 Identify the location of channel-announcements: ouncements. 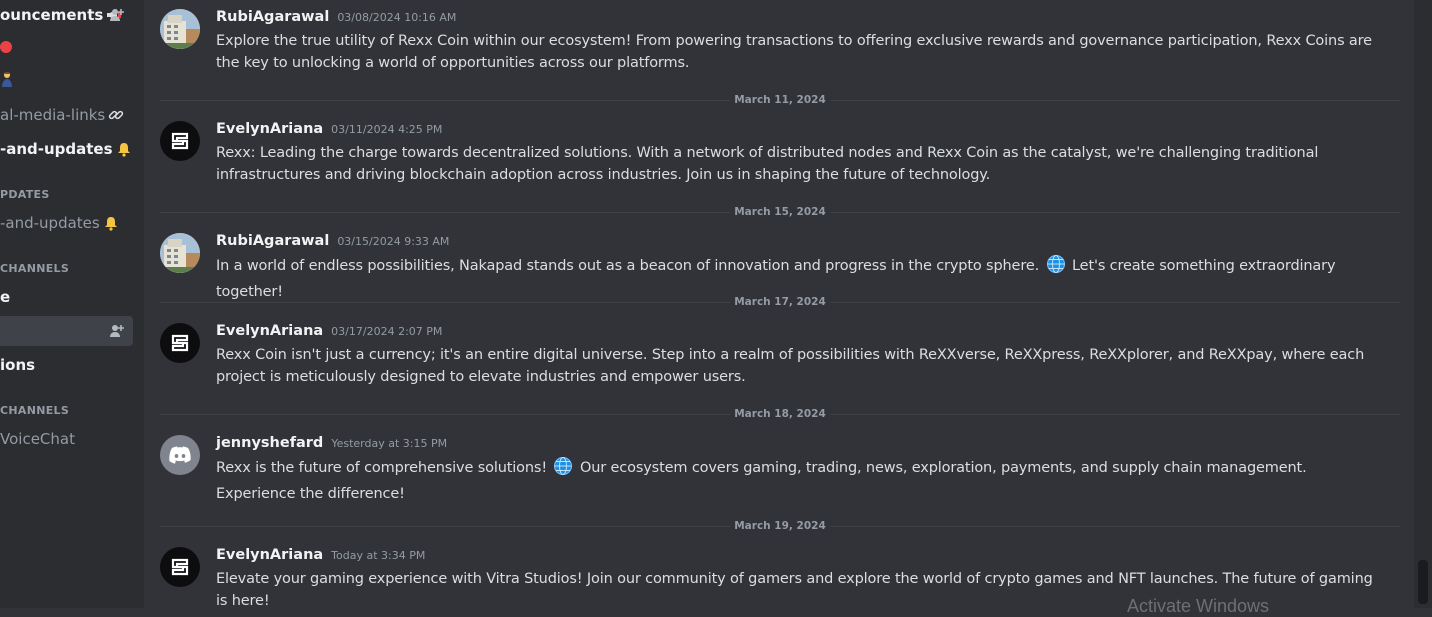
(66, 15).